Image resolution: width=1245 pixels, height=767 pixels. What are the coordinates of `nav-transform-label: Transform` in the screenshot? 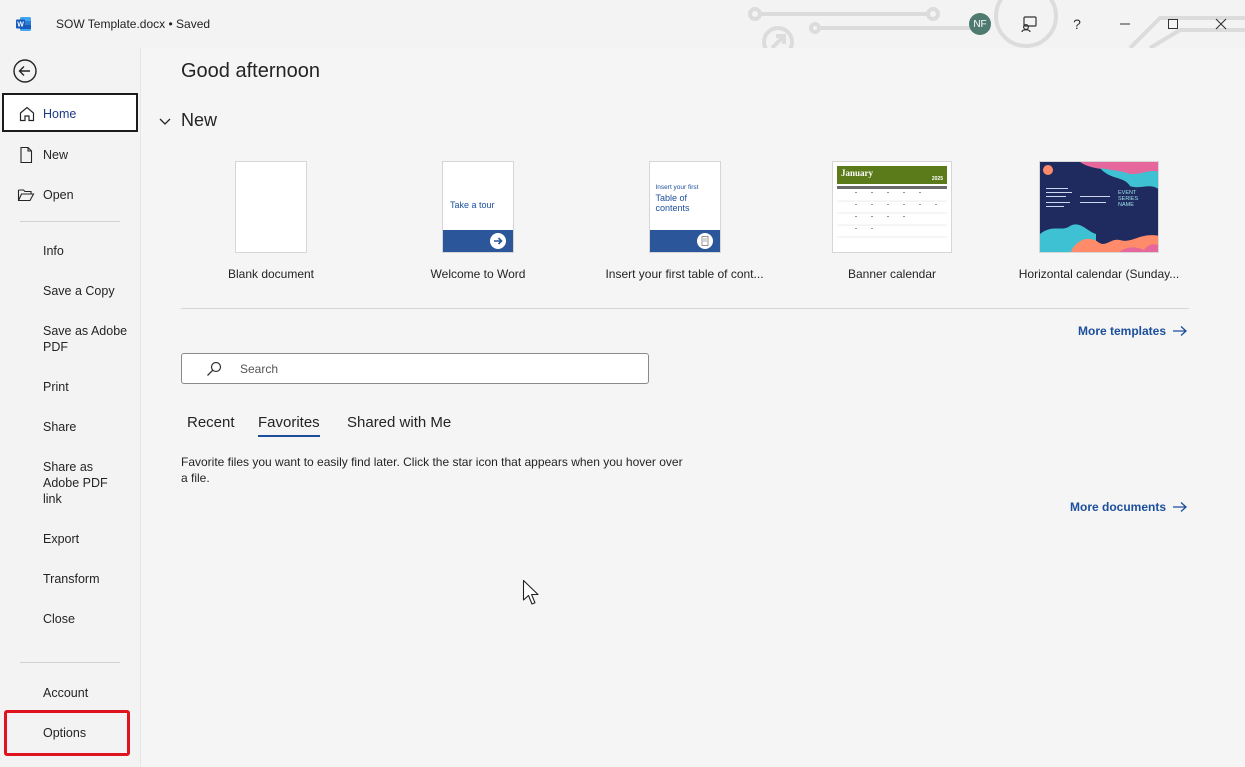 It's located at (71, 579).